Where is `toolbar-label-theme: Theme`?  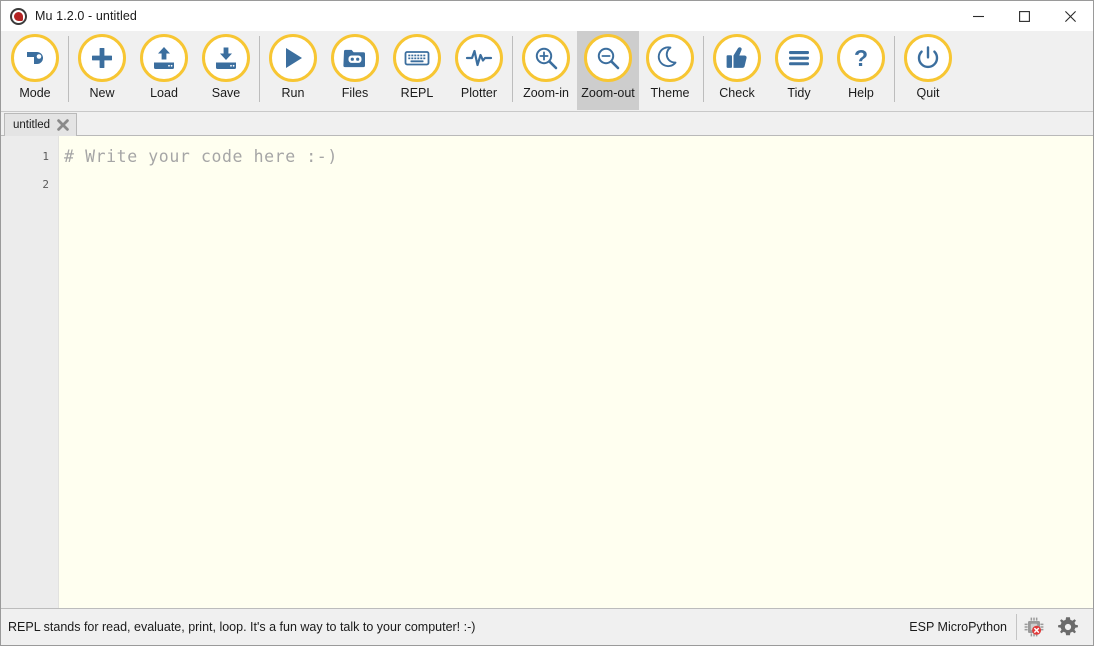 toolbar-label-theme: Theme is located at coordinates (670, 93).